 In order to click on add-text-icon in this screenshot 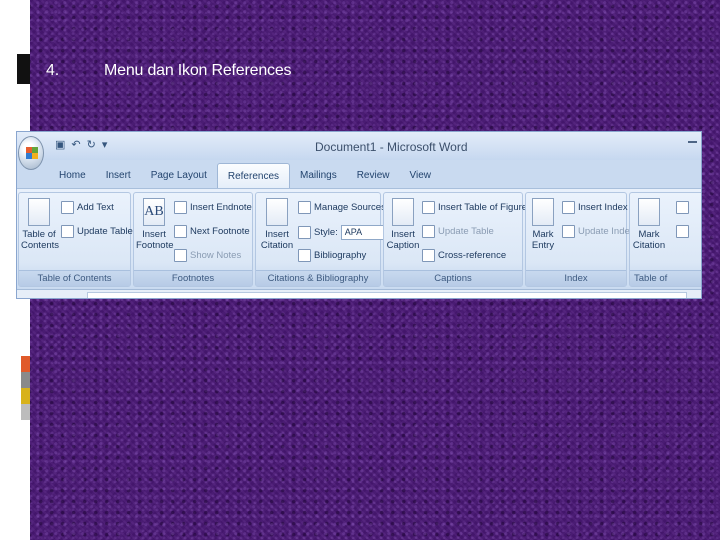, I will do `click(67, 207)`.